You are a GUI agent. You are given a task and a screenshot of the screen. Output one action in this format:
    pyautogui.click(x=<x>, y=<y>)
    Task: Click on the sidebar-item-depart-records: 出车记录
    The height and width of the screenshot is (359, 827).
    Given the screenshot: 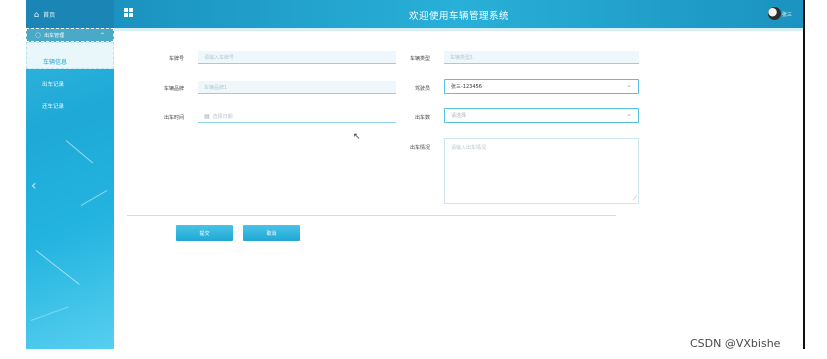 What is the action you would take?
    pyautogui.click(x=53, y=84)
    